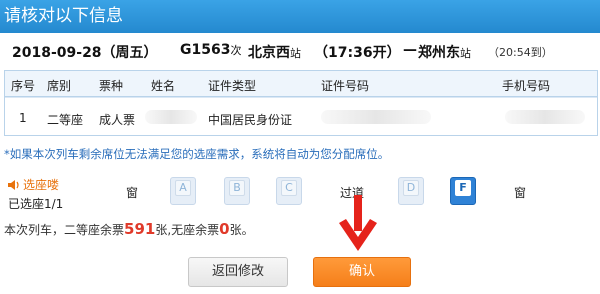 This screenshot has width=600, height=294. Describe the element at coordinates (211, 50) in the screenshot. I see `train-number: G1563次` at that location.